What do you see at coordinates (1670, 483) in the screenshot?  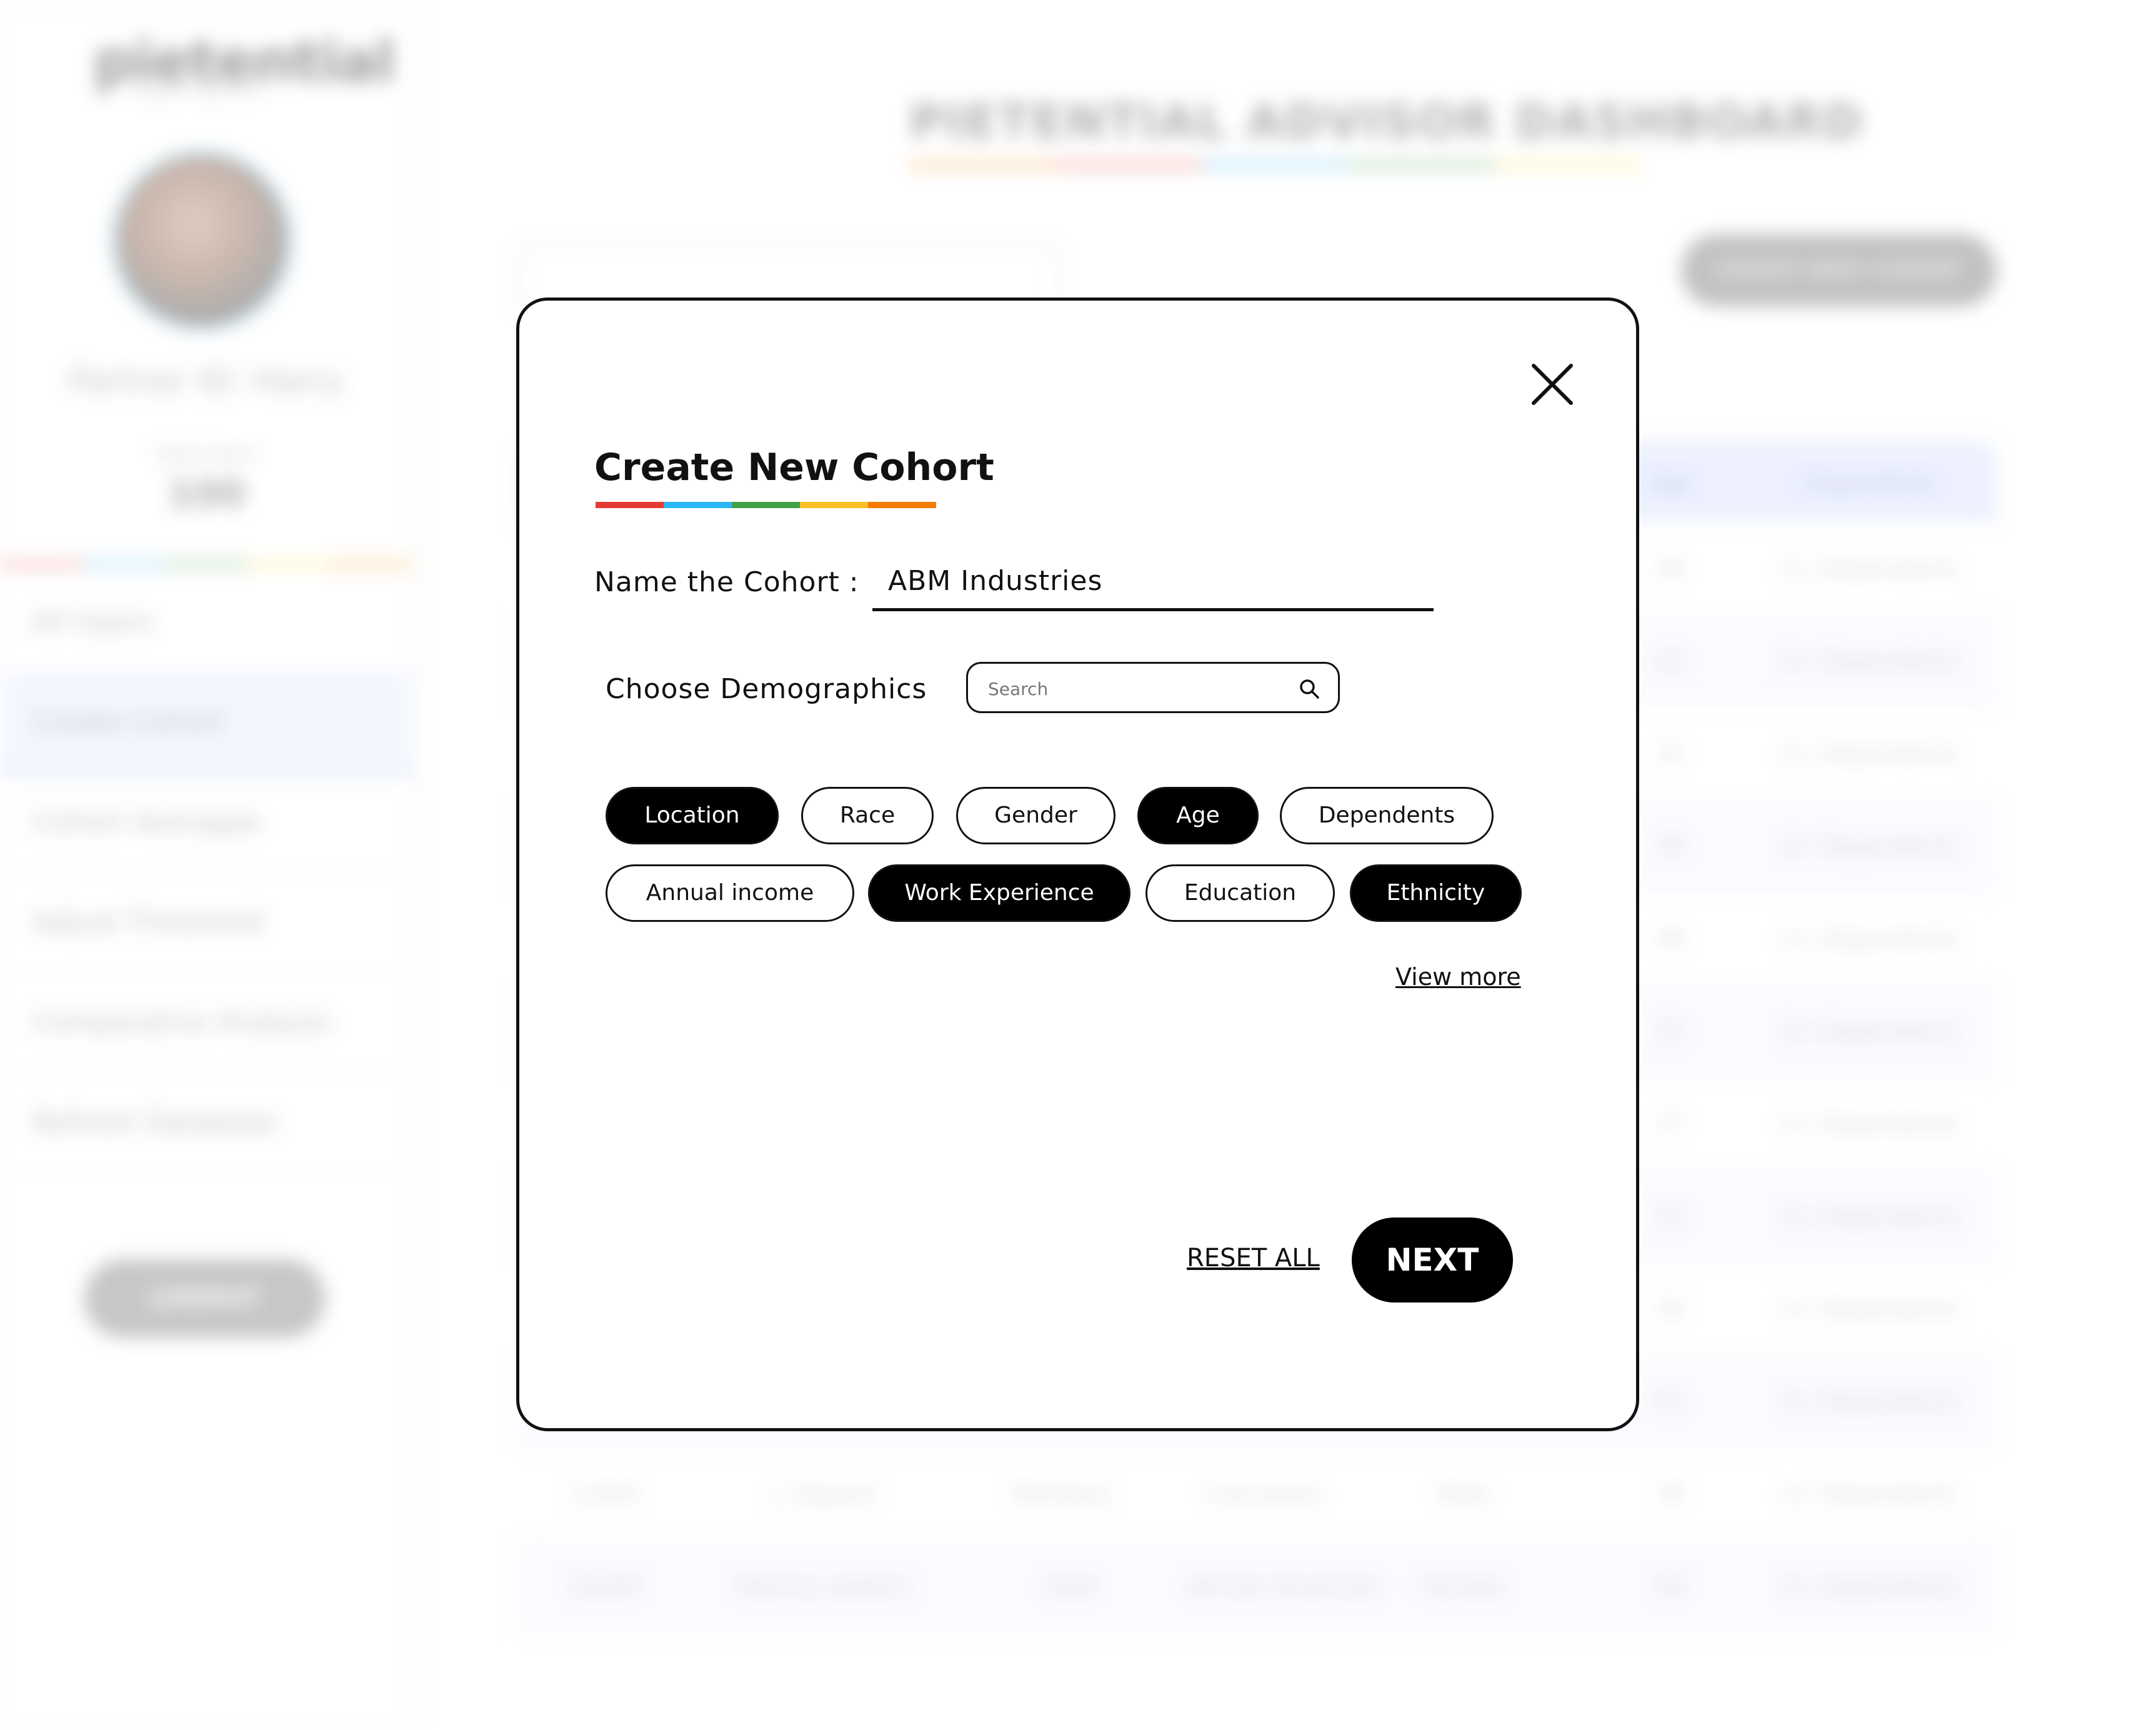 I see `column-header-age: Age` at bounding box center [1670, 483].